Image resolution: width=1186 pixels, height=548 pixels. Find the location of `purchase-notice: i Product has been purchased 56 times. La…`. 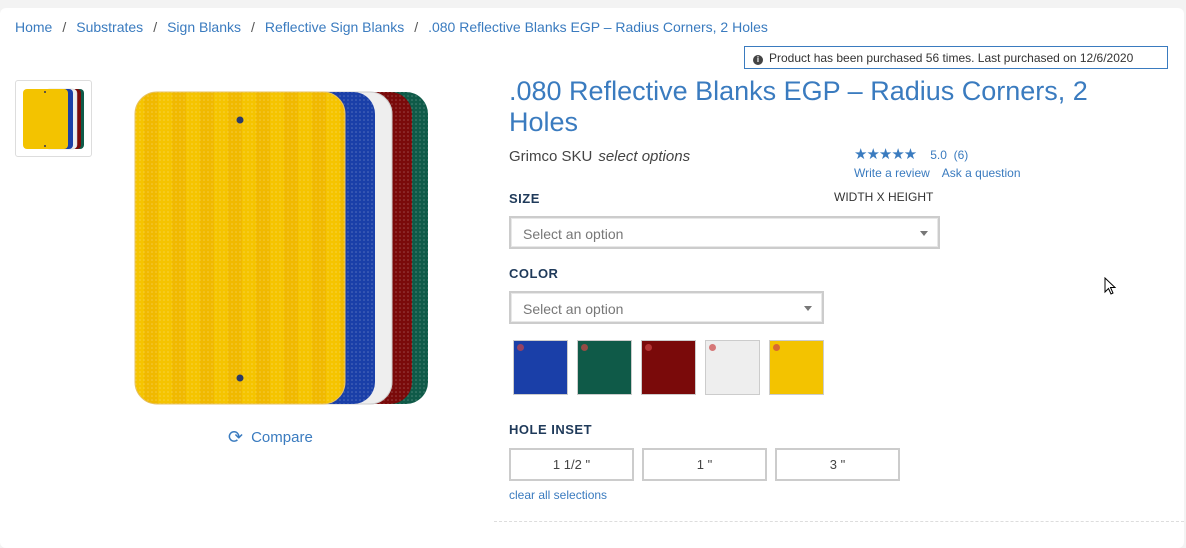

purchase-notice: i Product has been purchased 56 times. La… is located at coordinates (956, 57).